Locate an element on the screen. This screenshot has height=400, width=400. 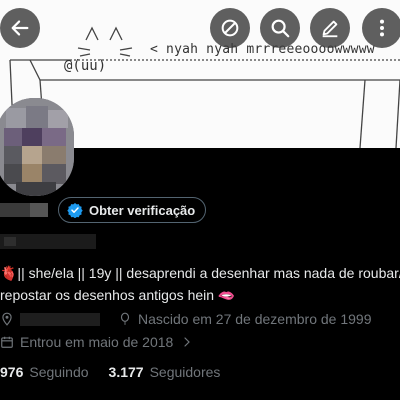
search-button is located at coordinates (280, 28).